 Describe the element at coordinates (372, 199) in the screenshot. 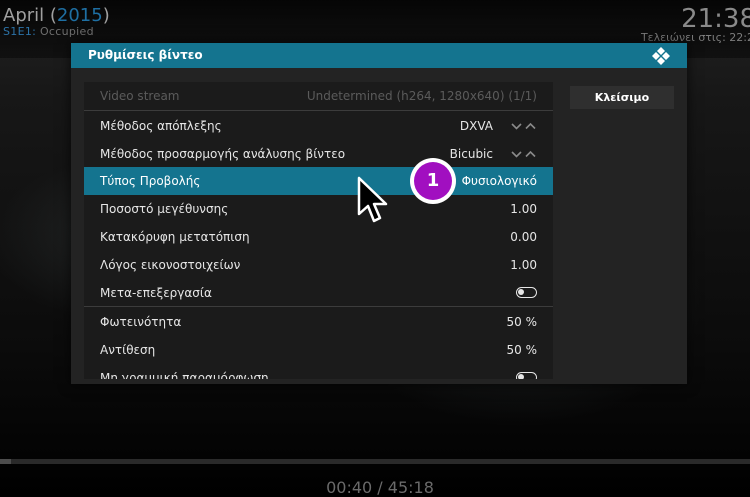

I see `mouse-pointer-icon` at that location.